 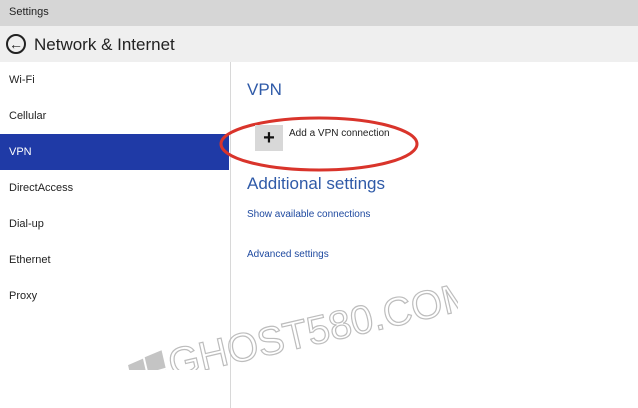 I want to click on add-vpn-connection-button: + Add a VPN connection, so click(x=322, y=138).